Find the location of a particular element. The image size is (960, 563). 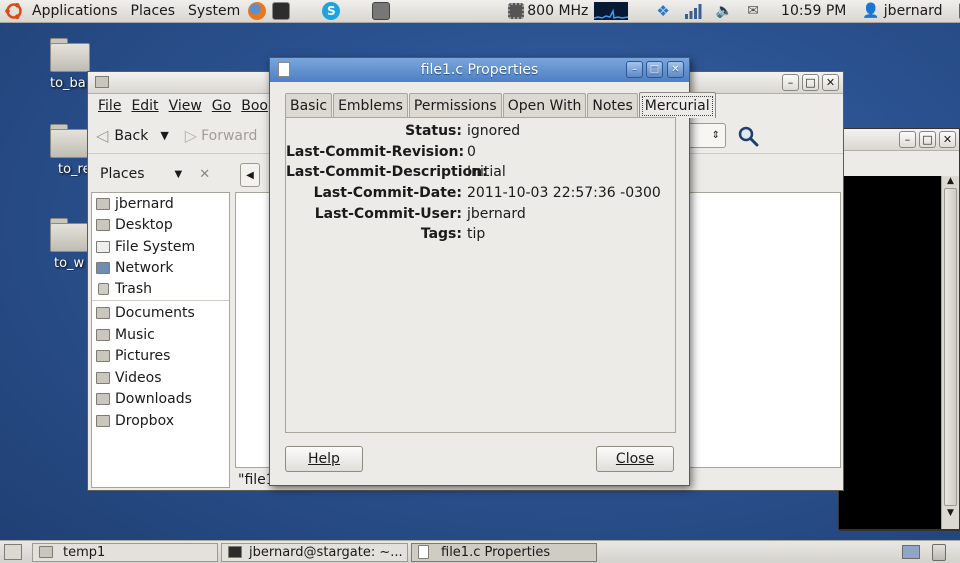

sidebar-item-label: Dropbox is located at coordinates (144, 420).